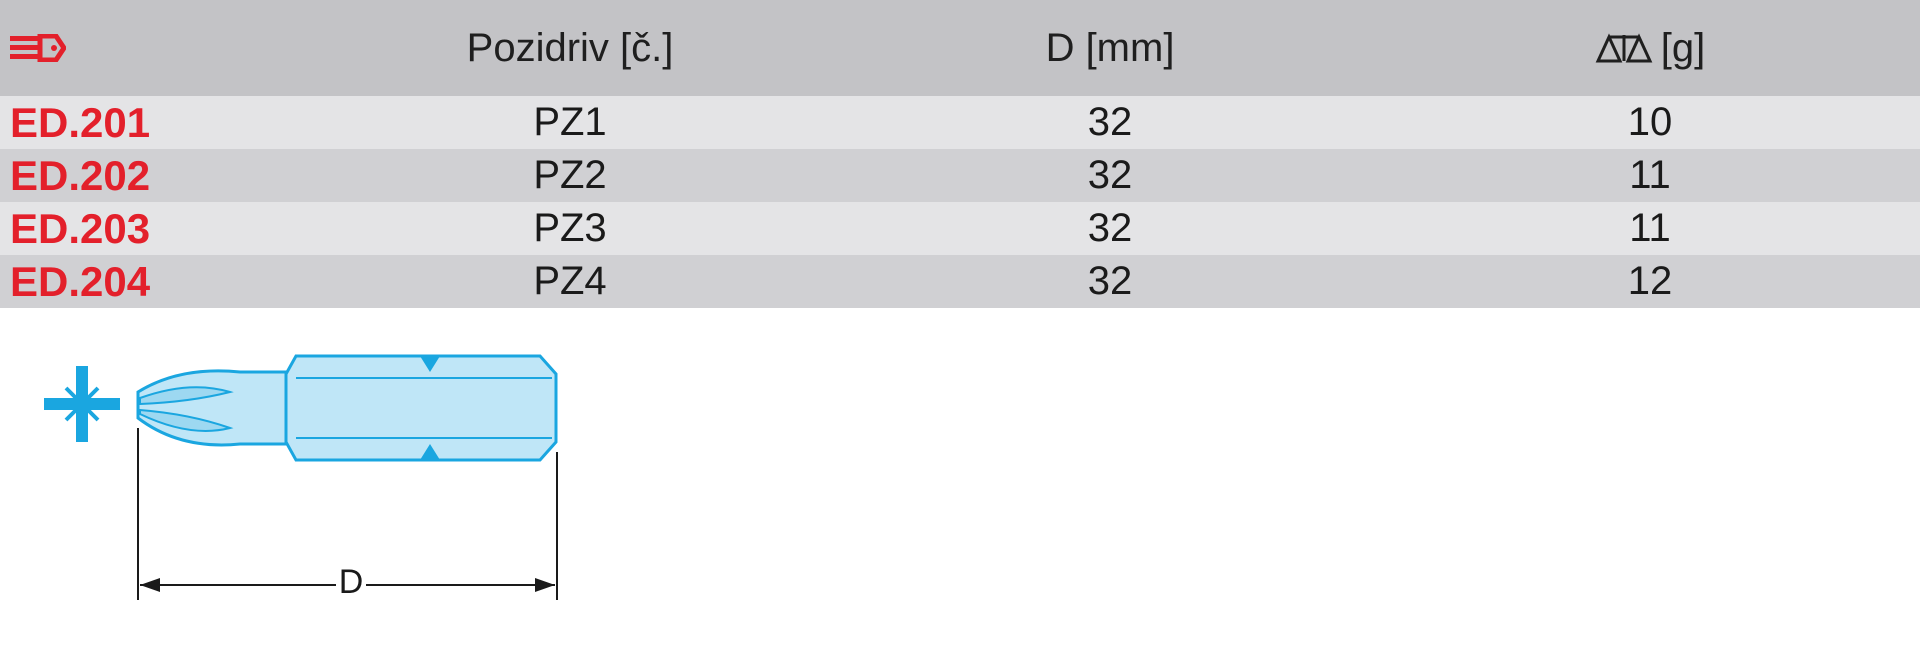 The height and width of the screenshot is (652, 1920). Describe the element at coordinates (301, 477) in the screenshot. I see `bit-drawing` at that location.